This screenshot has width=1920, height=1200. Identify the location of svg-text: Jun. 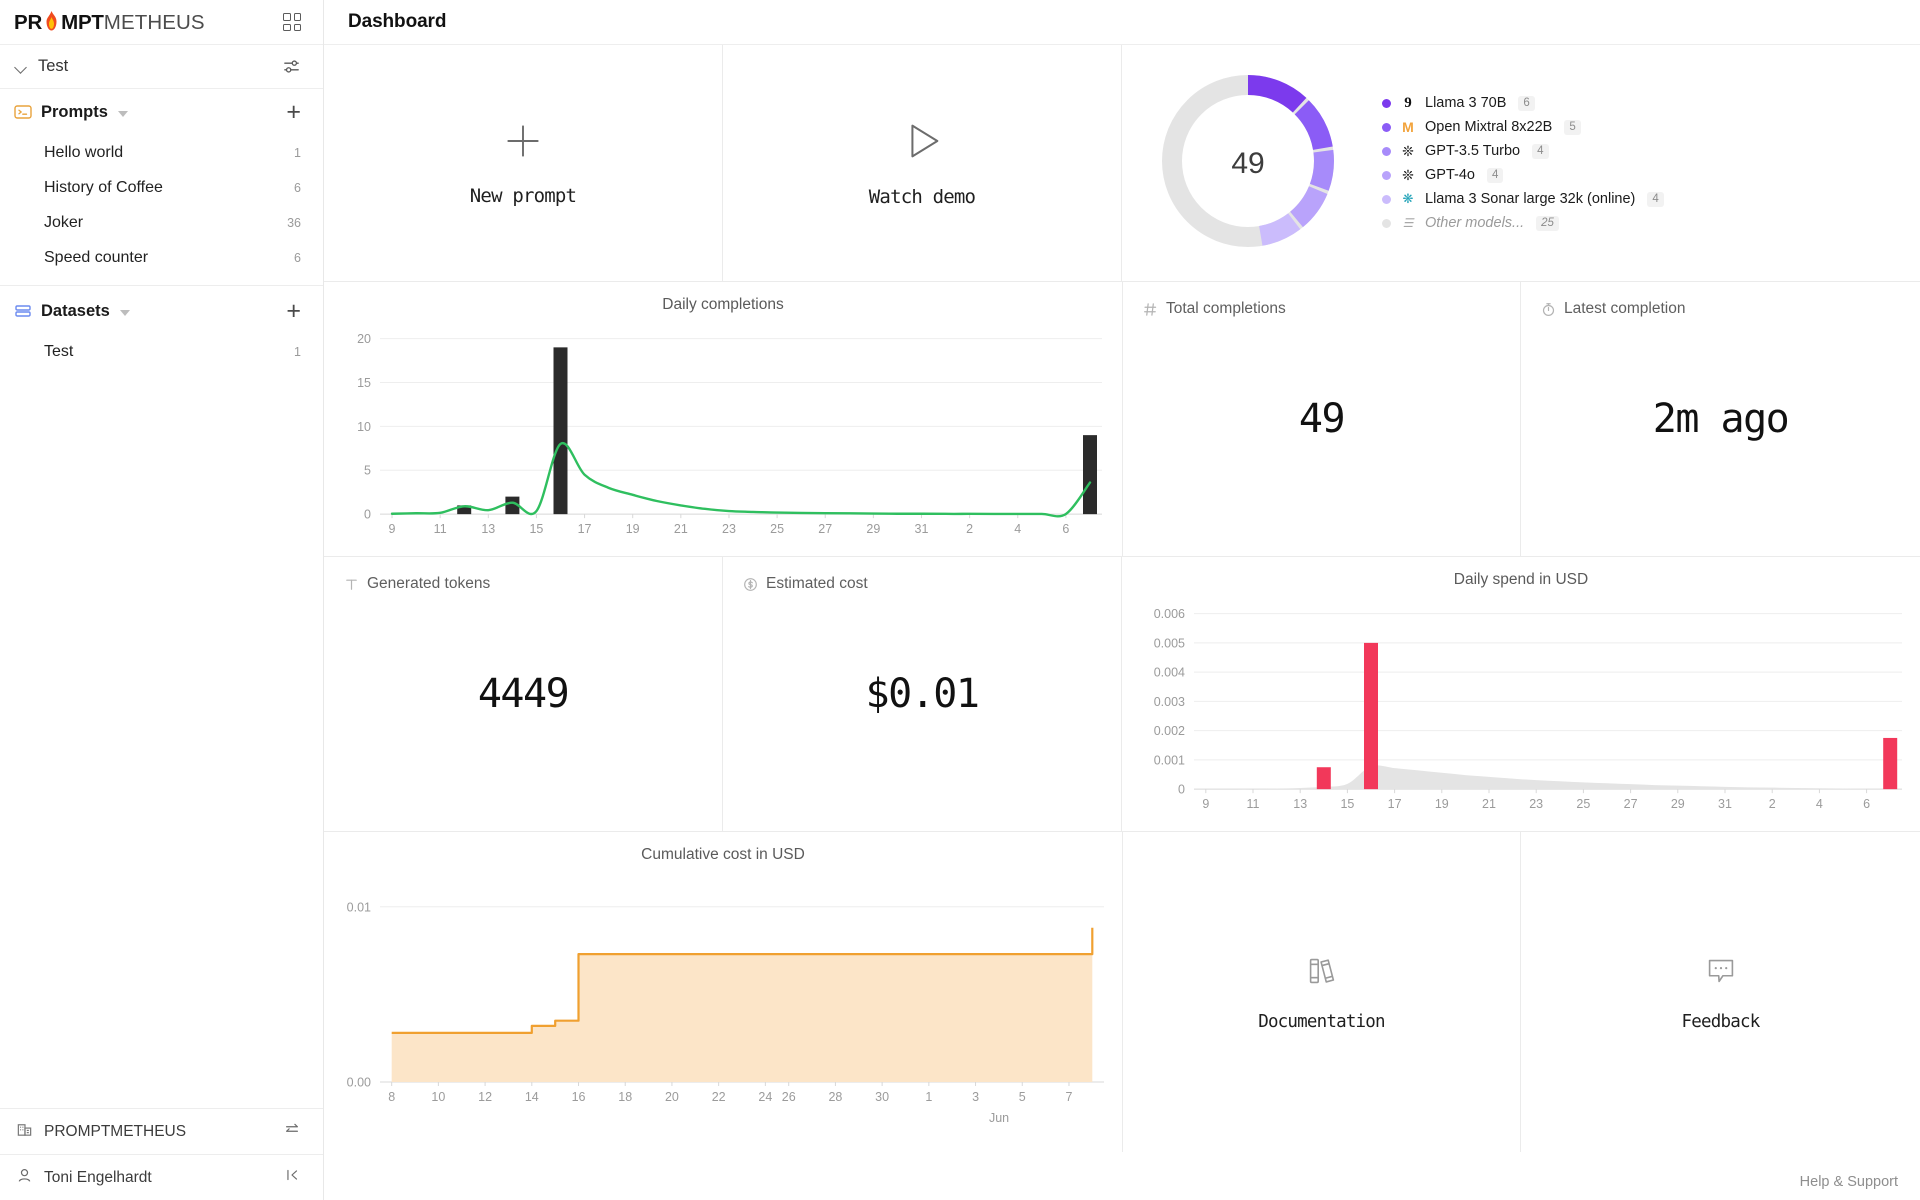
(999, 1118).